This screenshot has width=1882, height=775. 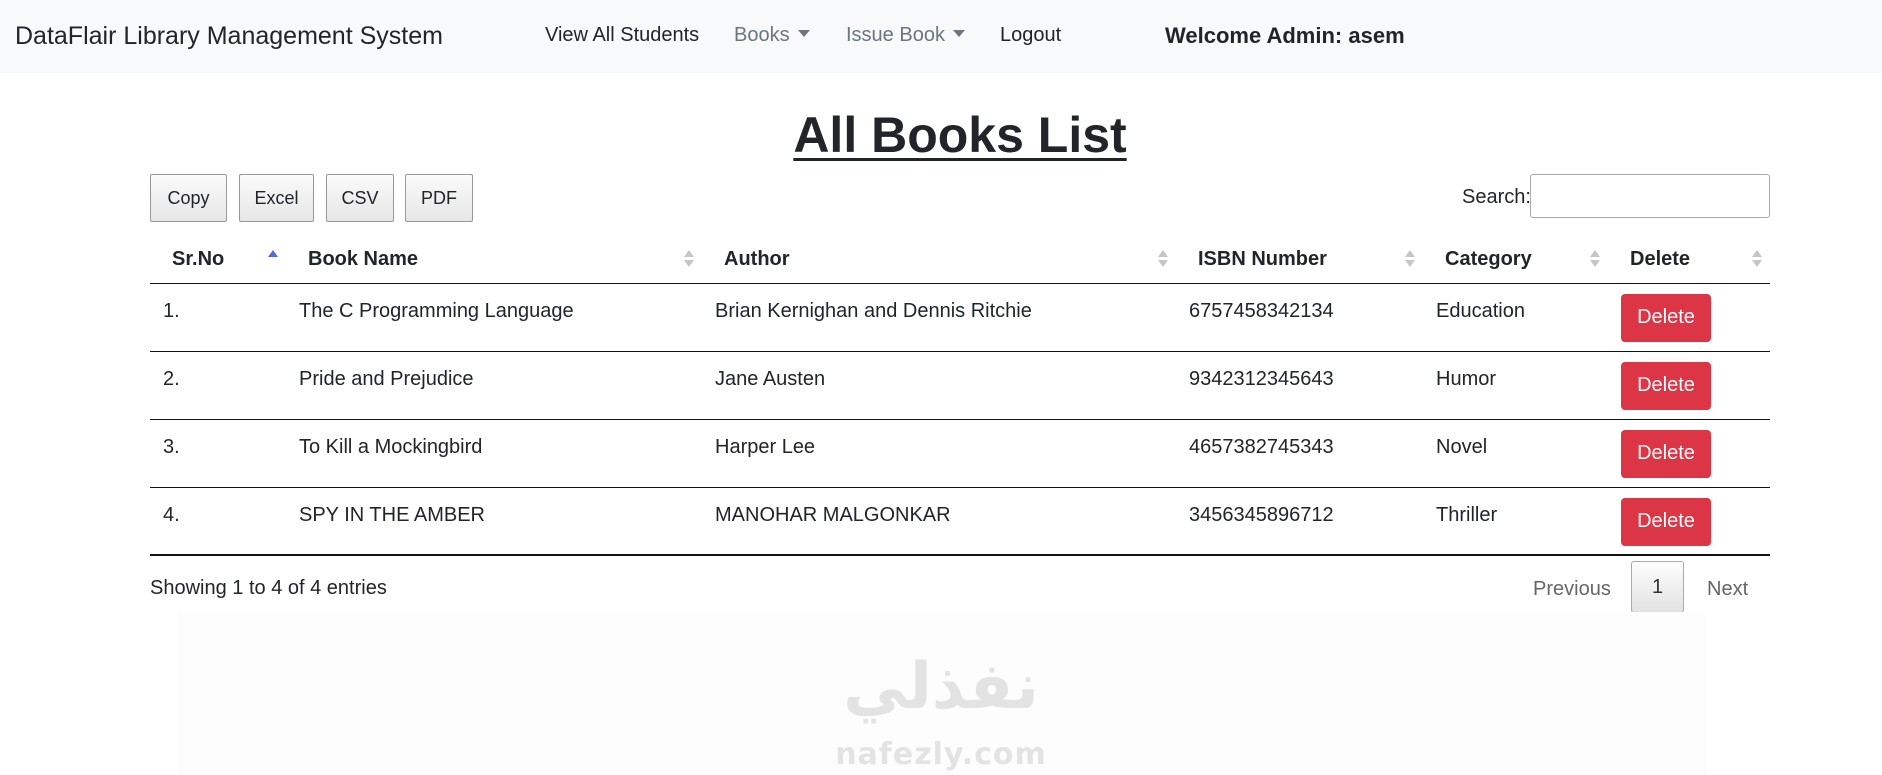 I want to click on welcome-text: Welcome Admin: asem, so click(x=1285, y=35).